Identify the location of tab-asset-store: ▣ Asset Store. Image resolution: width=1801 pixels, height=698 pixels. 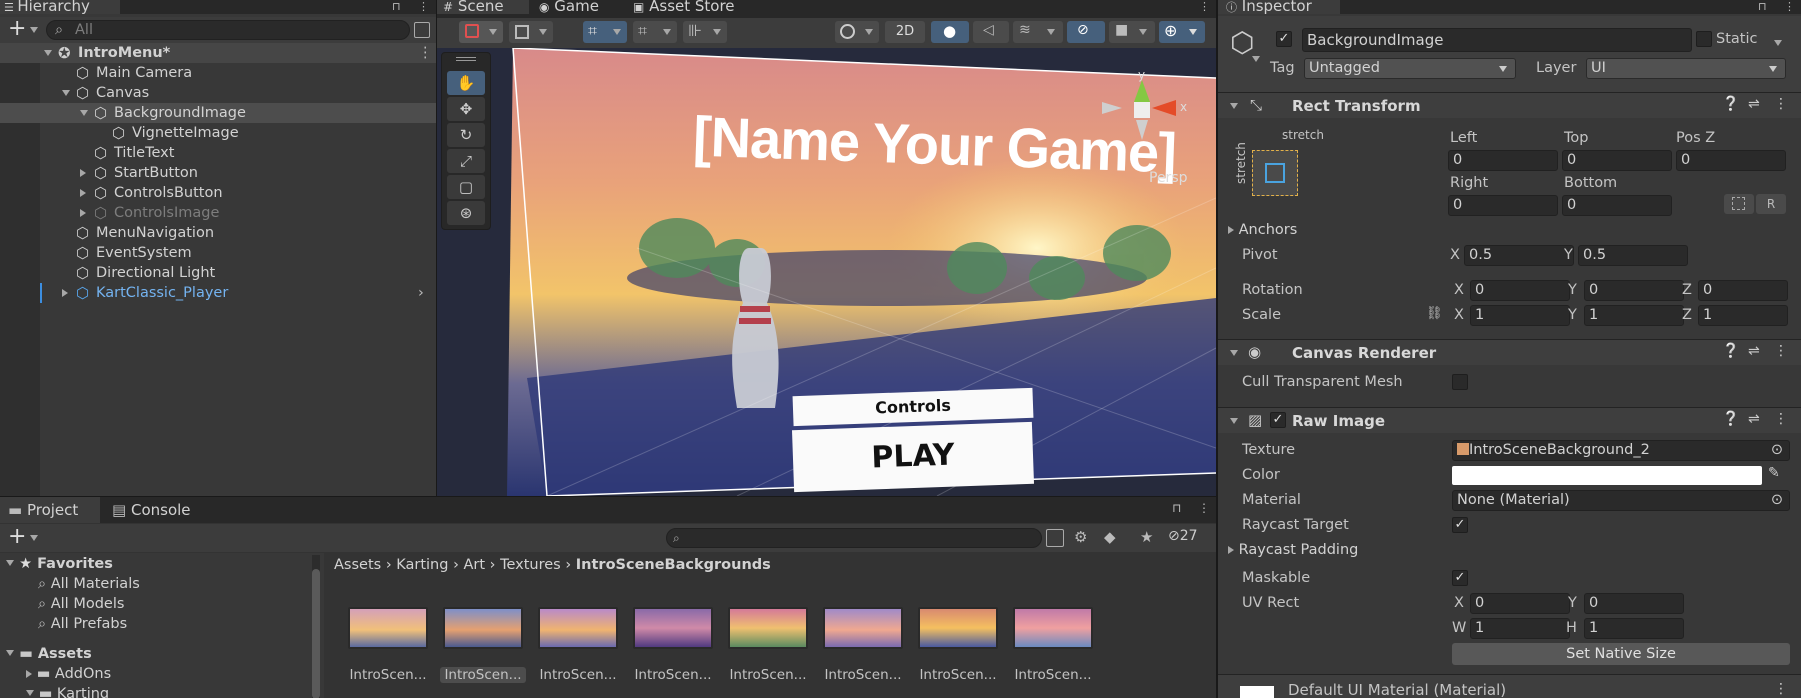
(697, 7).